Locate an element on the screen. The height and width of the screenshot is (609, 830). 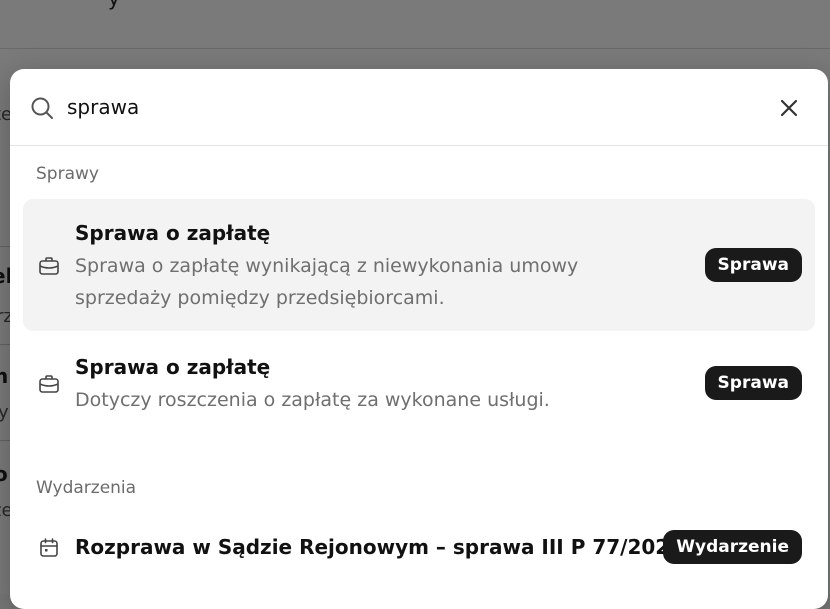
section-label-events: Wydarzenia is located at coordinates (86, 488).